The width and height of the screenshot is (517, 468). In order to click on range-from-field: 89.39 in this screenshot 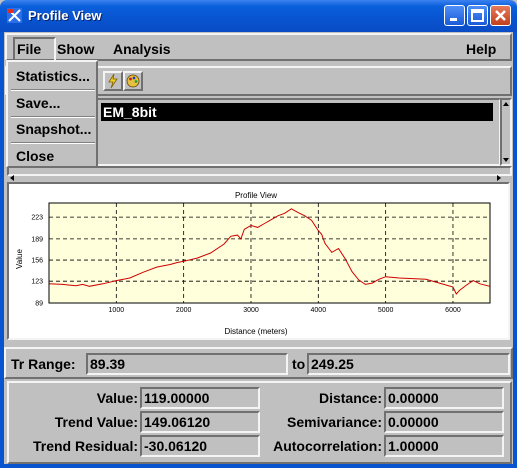, I will do `click(187, 364)`.